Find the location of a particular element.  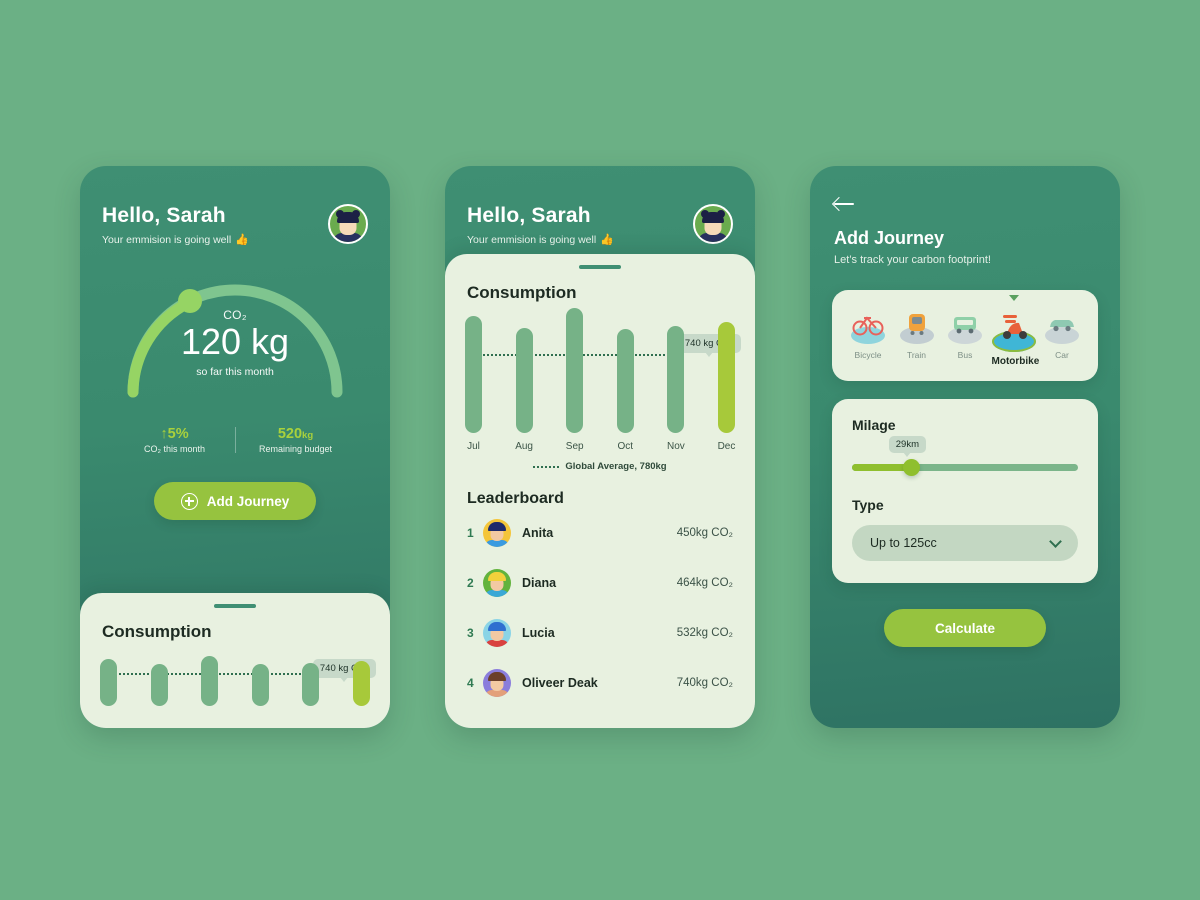

transport-option-bicycle: Bicycle is located at coordinates (868, 337).